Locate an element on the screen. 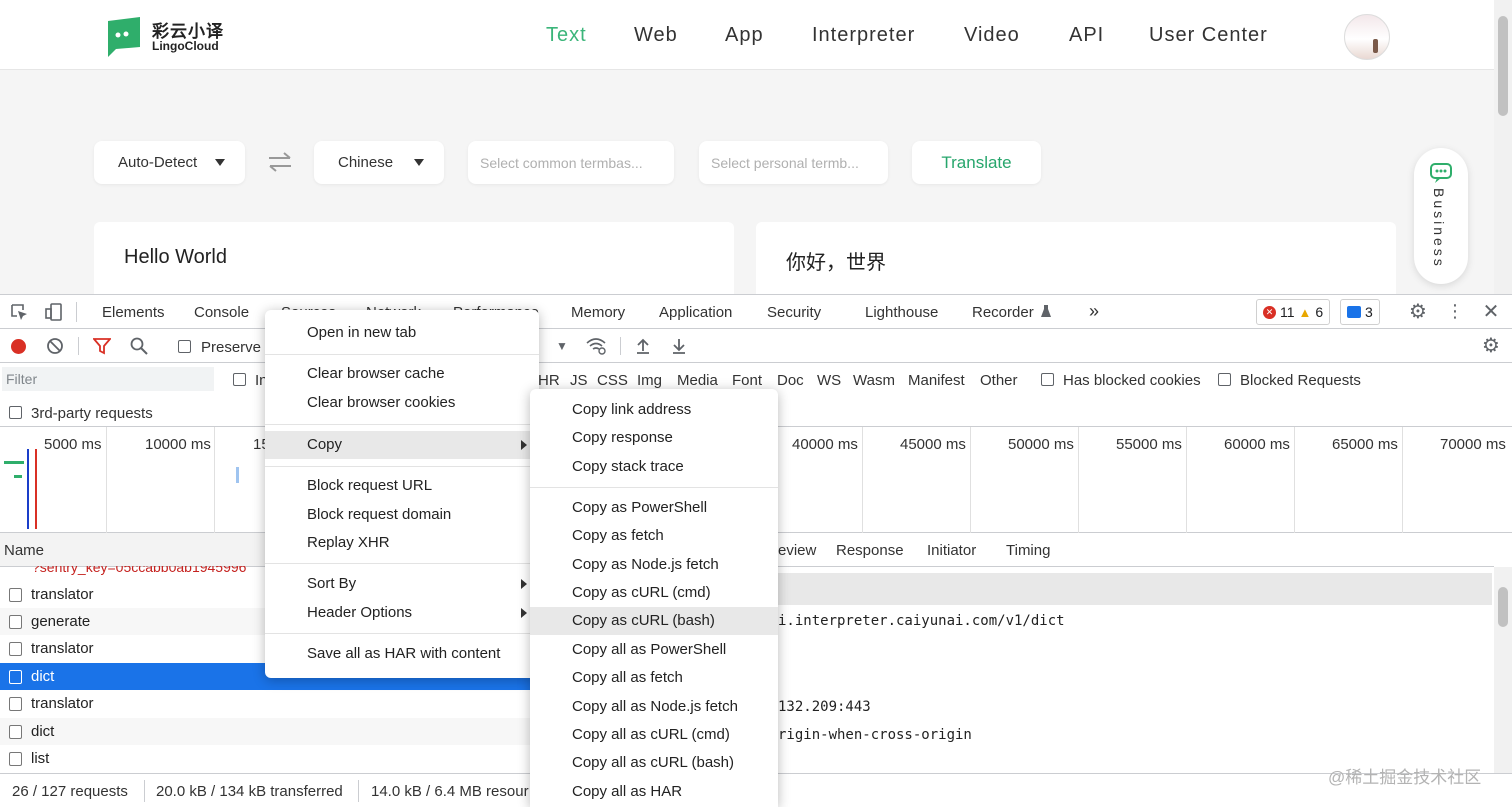 Image resolution: width=1512 pixels, height=807 pixels. filter-type-font: Font is located at coordinates (747, 380).